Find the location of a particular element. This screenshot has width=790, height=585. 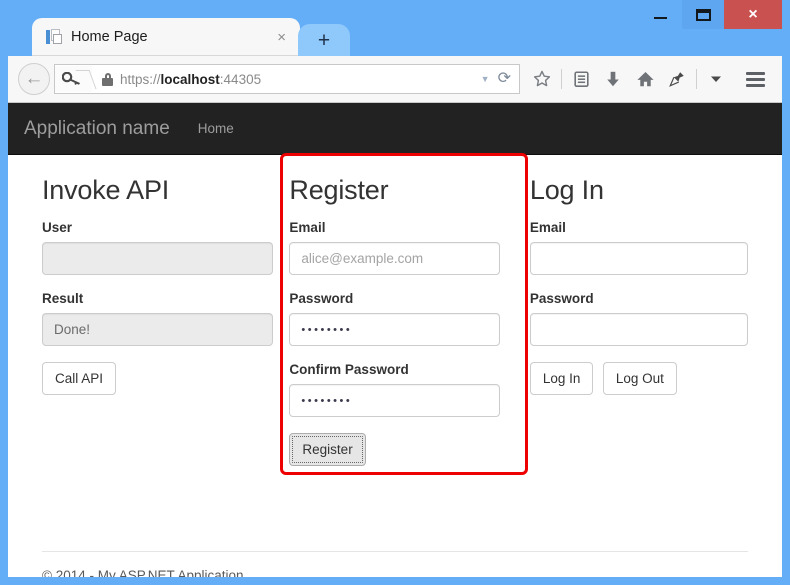

document-icon is located at coordinates (54, 37).